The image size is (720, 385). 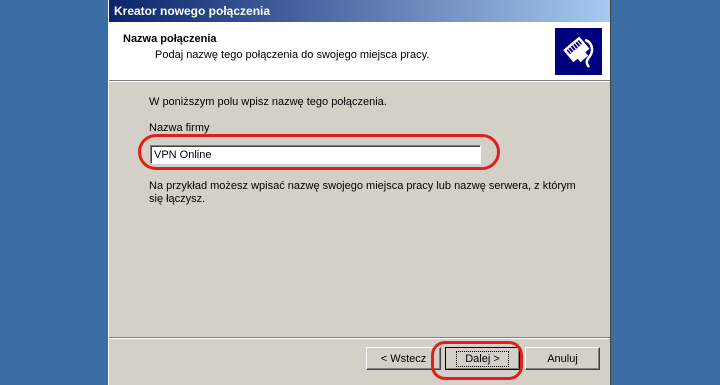 What do you see at coordinates (359, 11) in the screenshot?
I see `title-bar: Kreator nowego połączenia` at bounding box center [359, 11].